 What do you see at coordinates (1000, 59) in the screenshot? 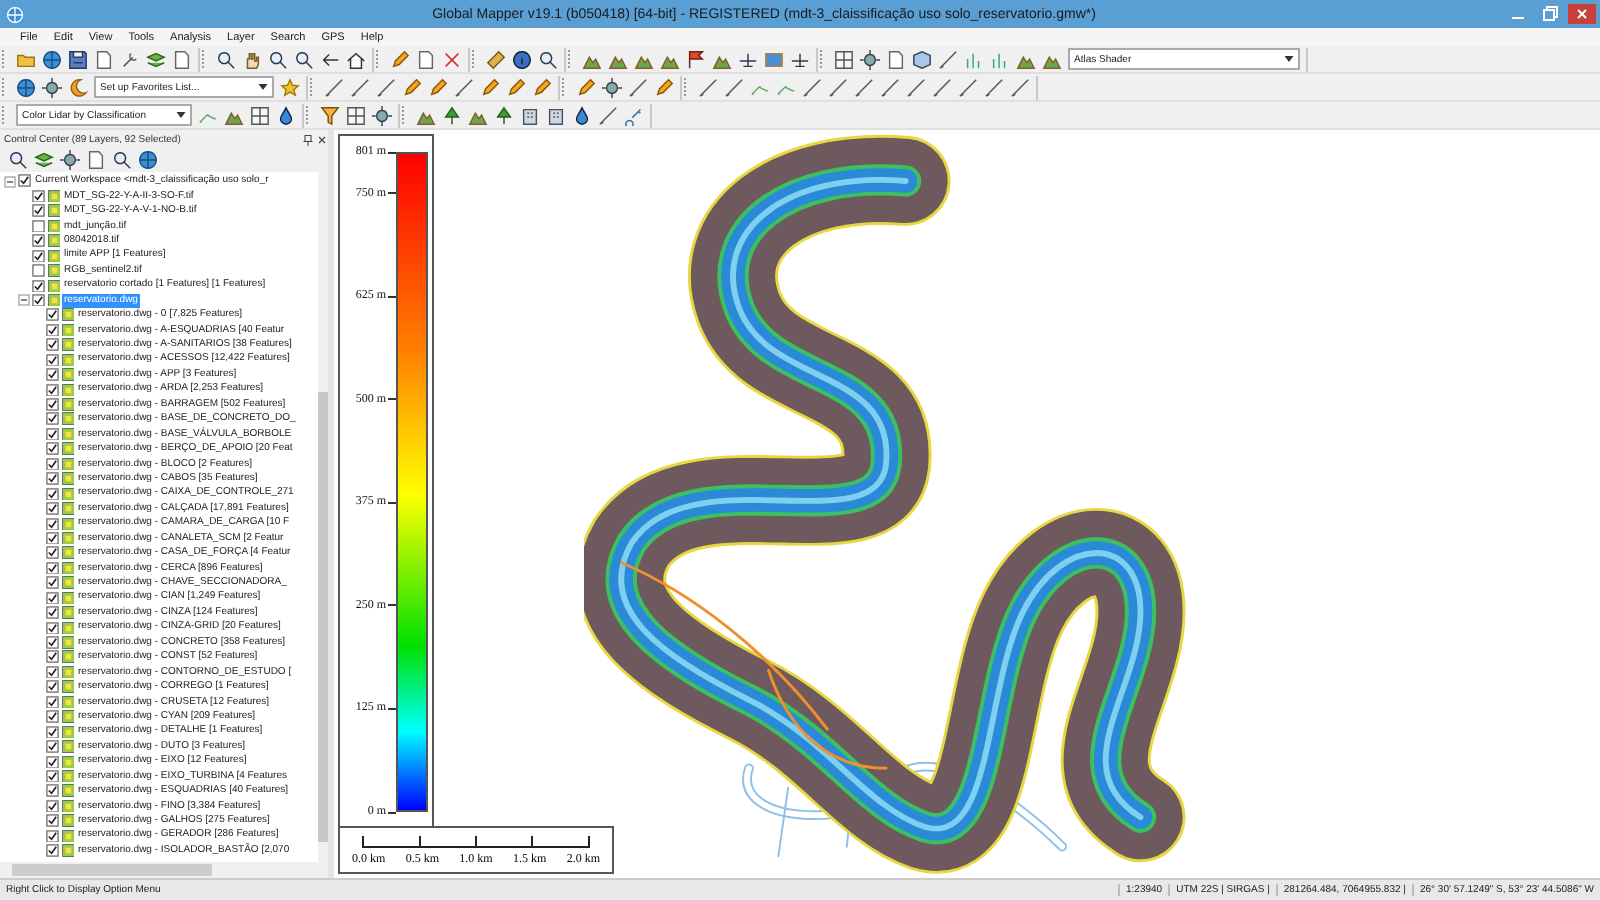
I see `bars-icon` at bounding box center [1000, 59].